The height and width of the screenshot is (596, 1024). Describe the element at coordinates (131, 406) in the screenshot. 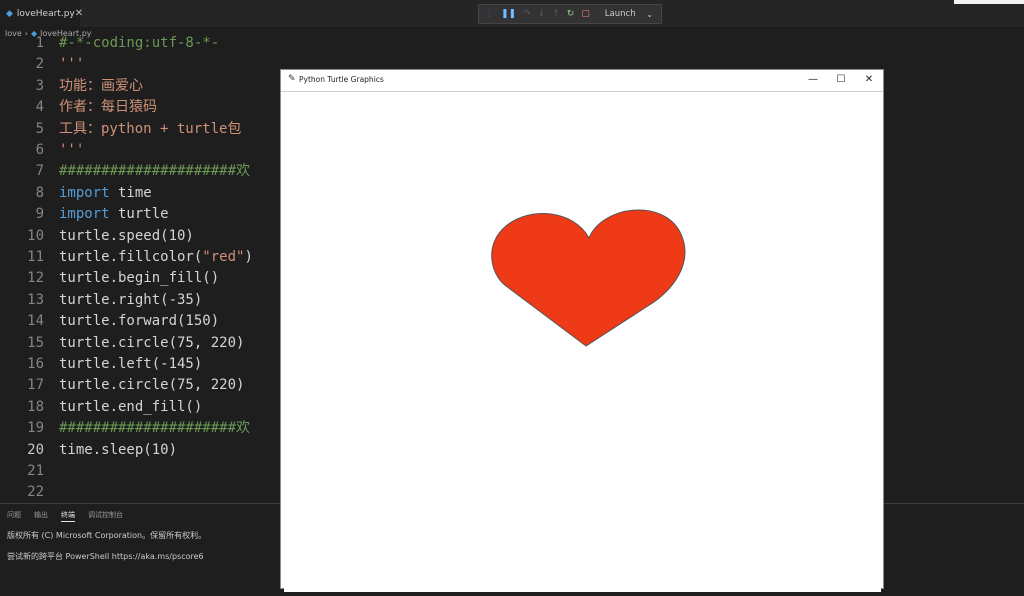

I see `code-text: turtle.end_fill()` at that location.